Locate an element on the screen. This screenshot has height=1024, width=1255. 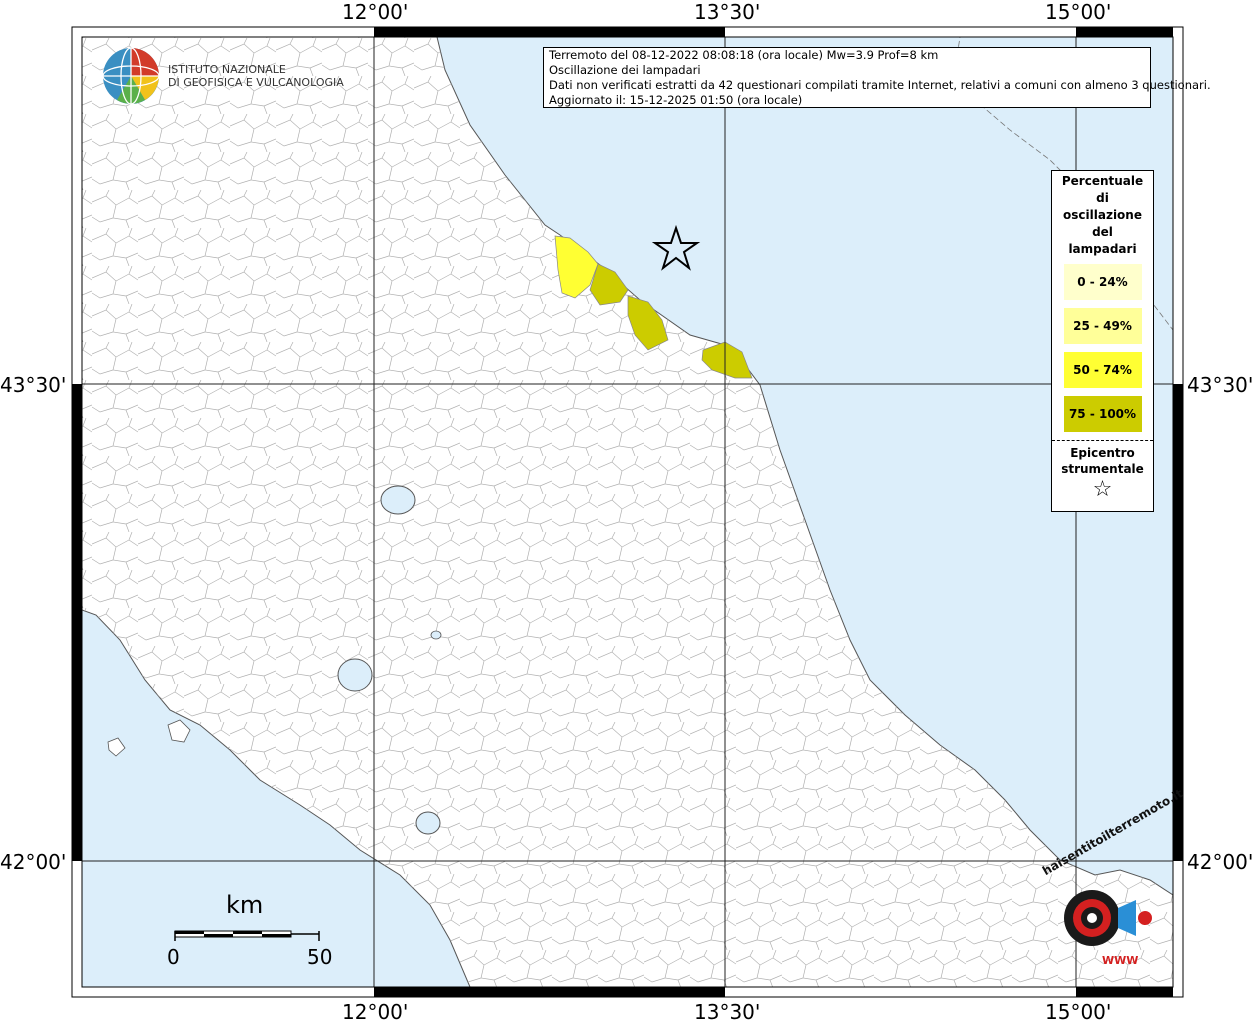
lat-label-left-43-30: 43°30' is located at coordinates (33, 385).